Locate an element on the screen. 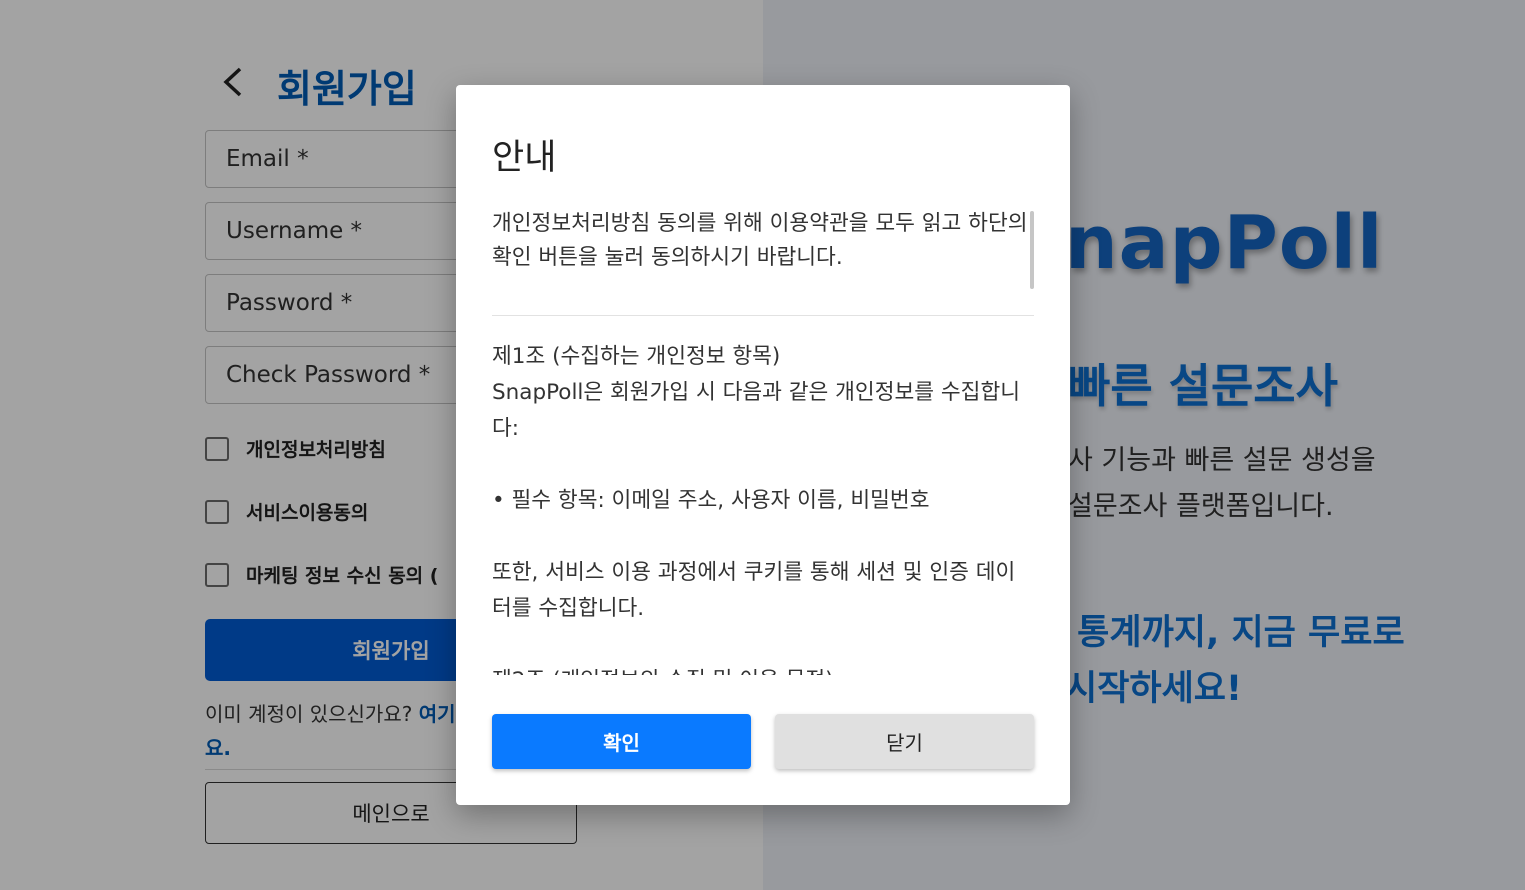 This screenshot has height=890, width=1525. intro-scrollbar is located at coordinates (1032, 250).